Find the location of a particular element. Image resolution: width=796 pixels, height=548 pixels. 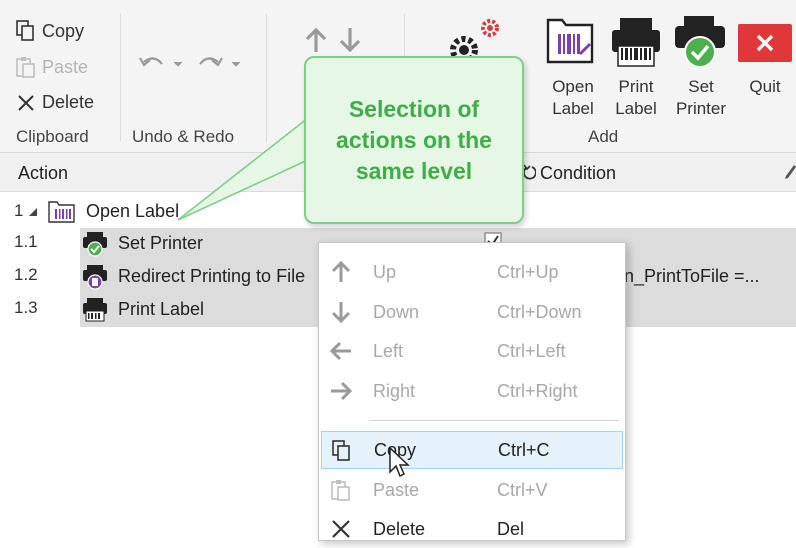

paste-label: Paste is located at coordinates (65, 66).